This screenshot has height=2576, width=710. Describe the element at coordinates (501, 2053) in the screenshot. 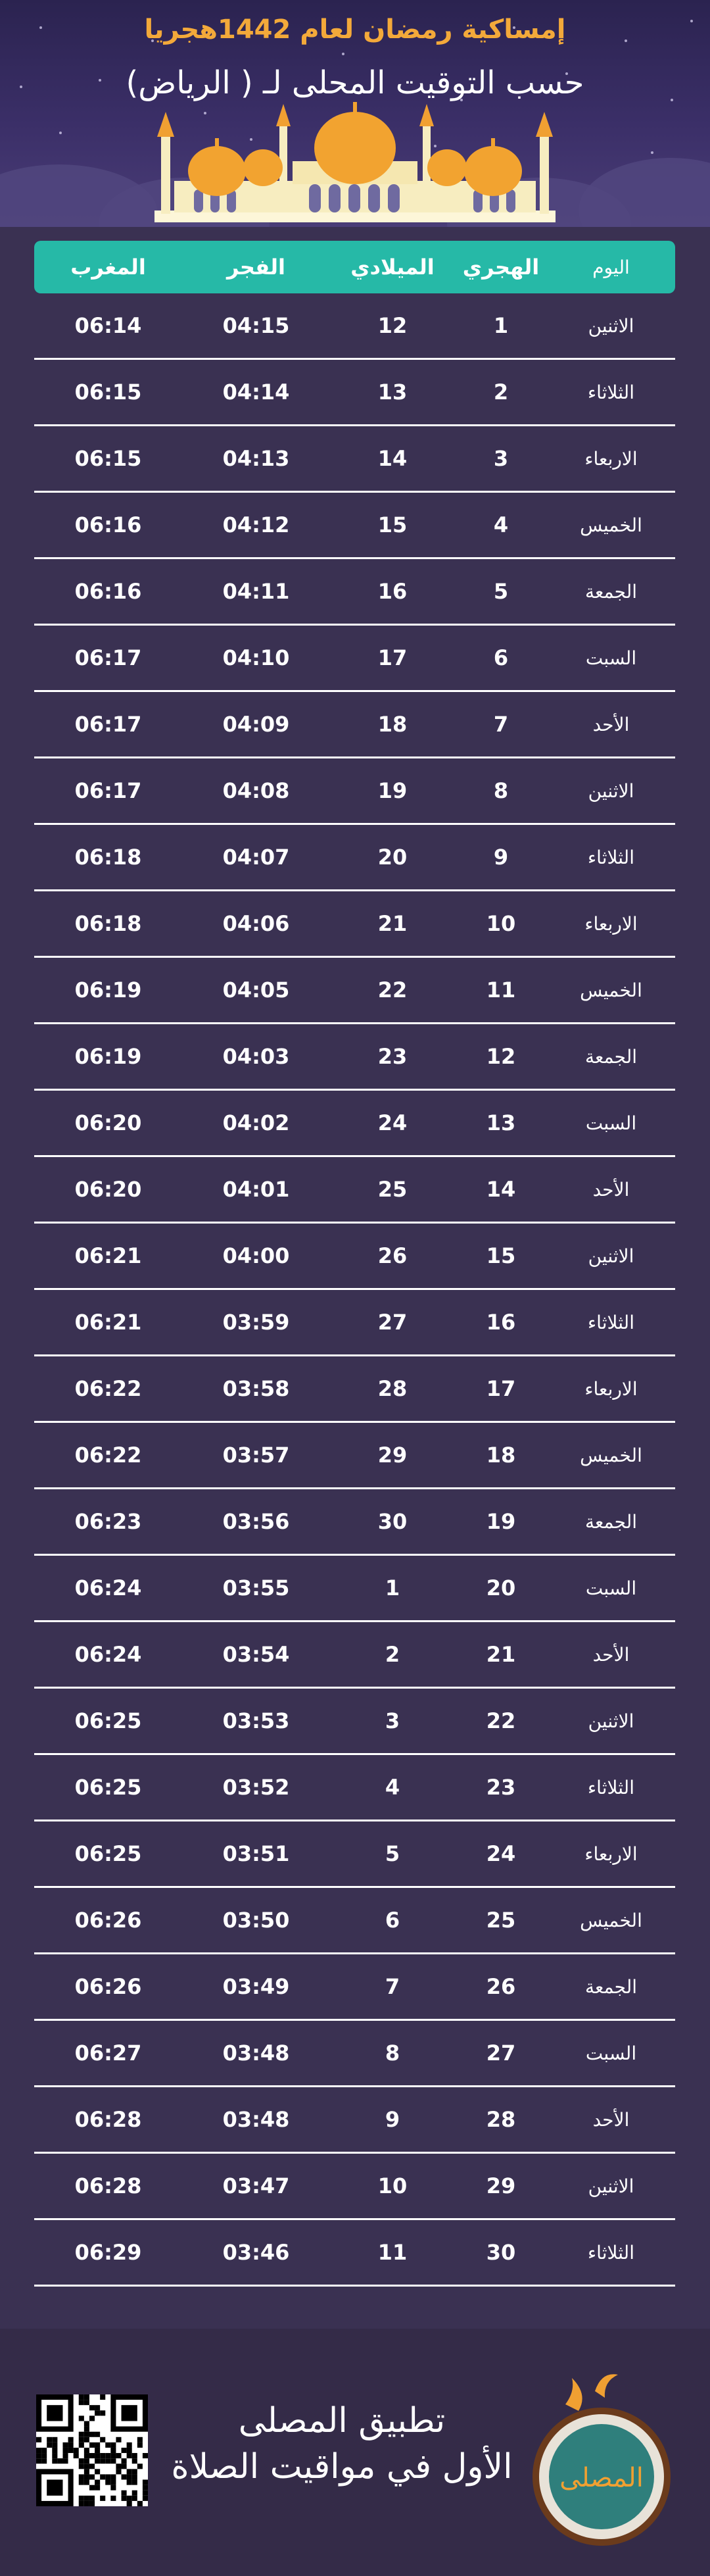

I see `cell-hijri: 27` at that location.